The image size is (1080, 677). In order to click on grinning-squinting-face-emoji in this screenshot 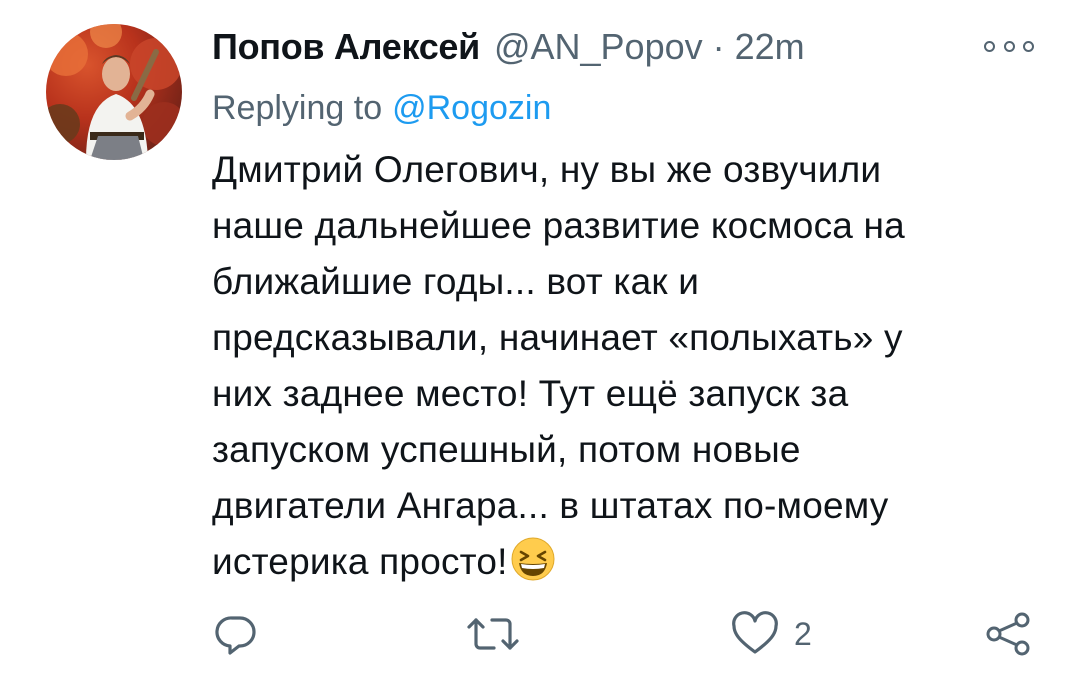, I will do `click(533, 559)`.